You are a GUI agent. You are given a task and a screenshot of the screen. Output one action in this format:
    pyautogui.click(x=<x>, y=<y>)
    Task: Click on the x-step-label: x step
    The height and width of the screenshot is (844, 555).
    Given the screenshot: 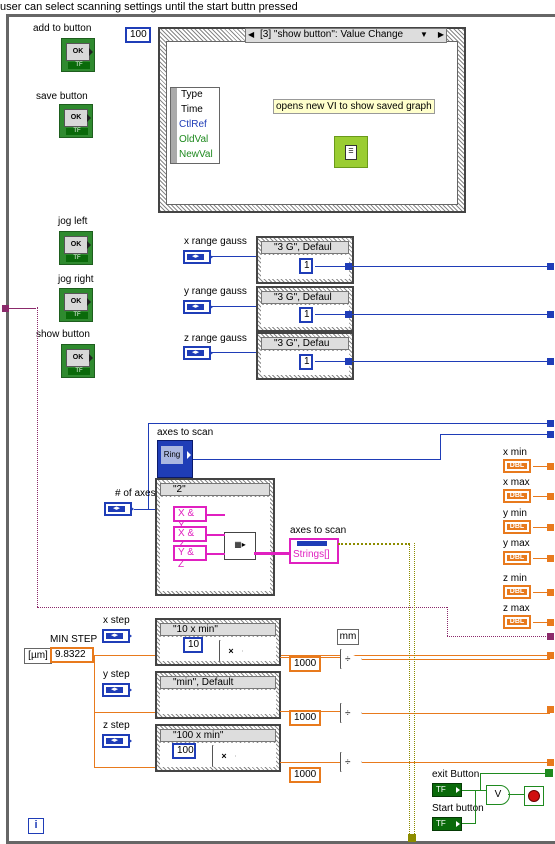 What is the action you would take?
    pyautogui.click(x=116, y=620)
    